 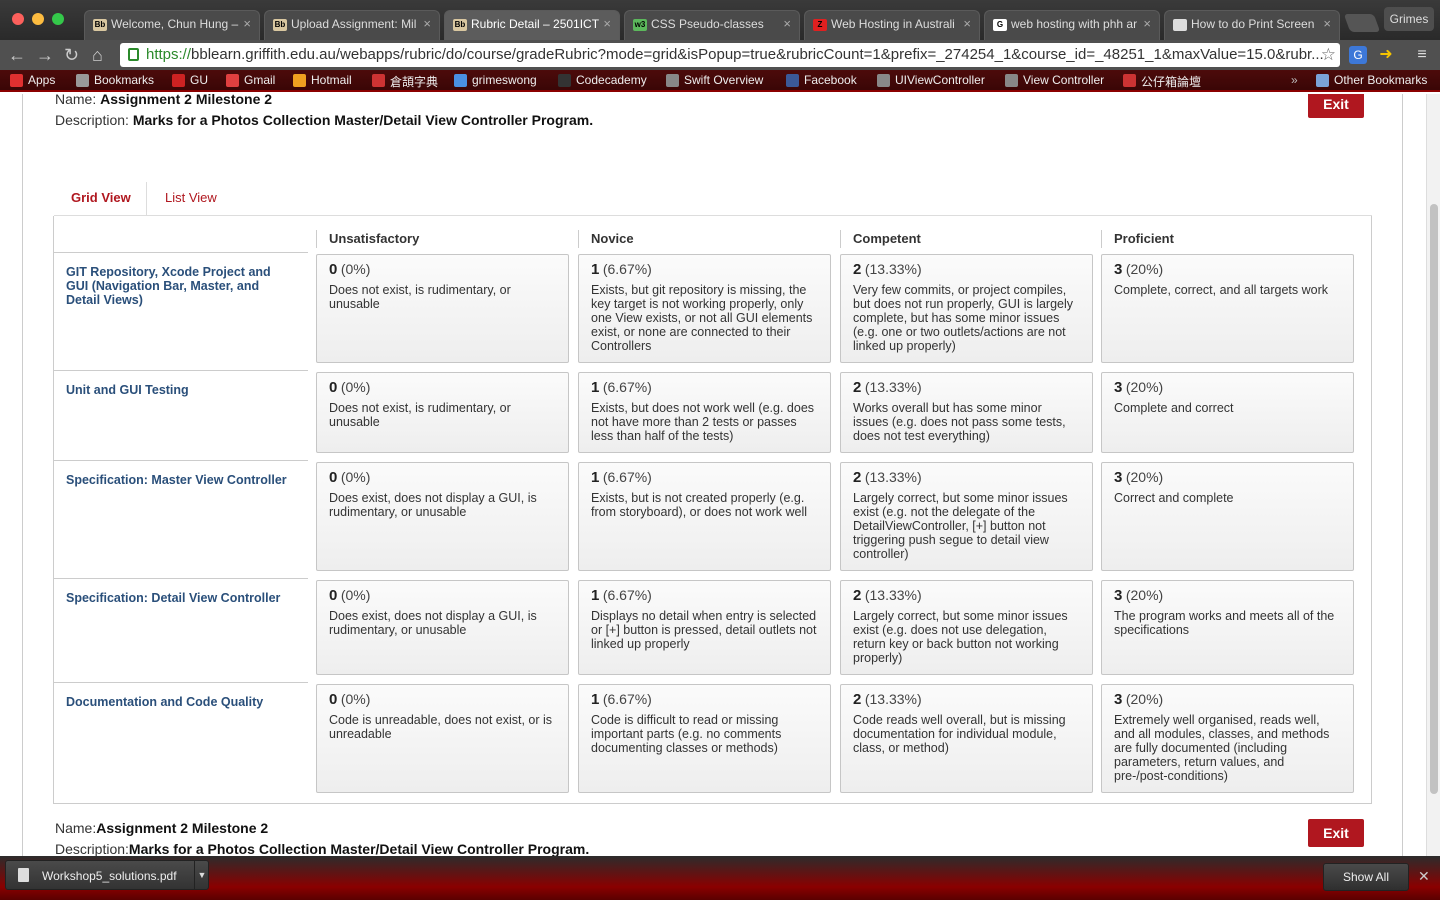 I want to click on browser-tab: Bb Welcome, Chun Hung – ×, so click(x=172, y=25).